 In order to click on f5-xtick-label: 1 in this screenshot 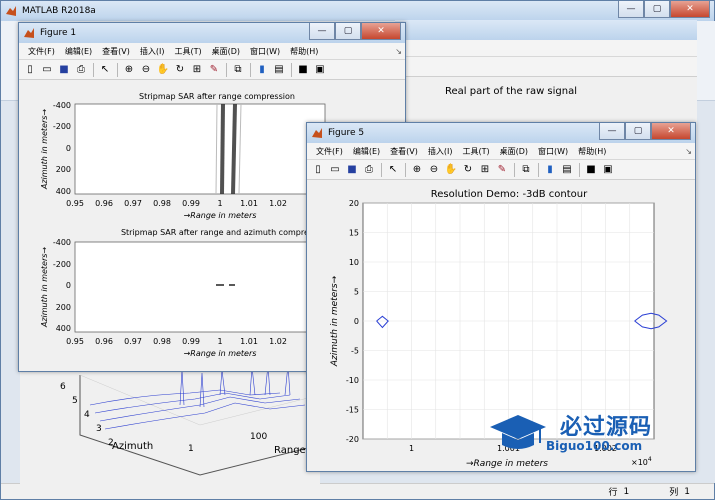, I will do `click(411, 448)`.